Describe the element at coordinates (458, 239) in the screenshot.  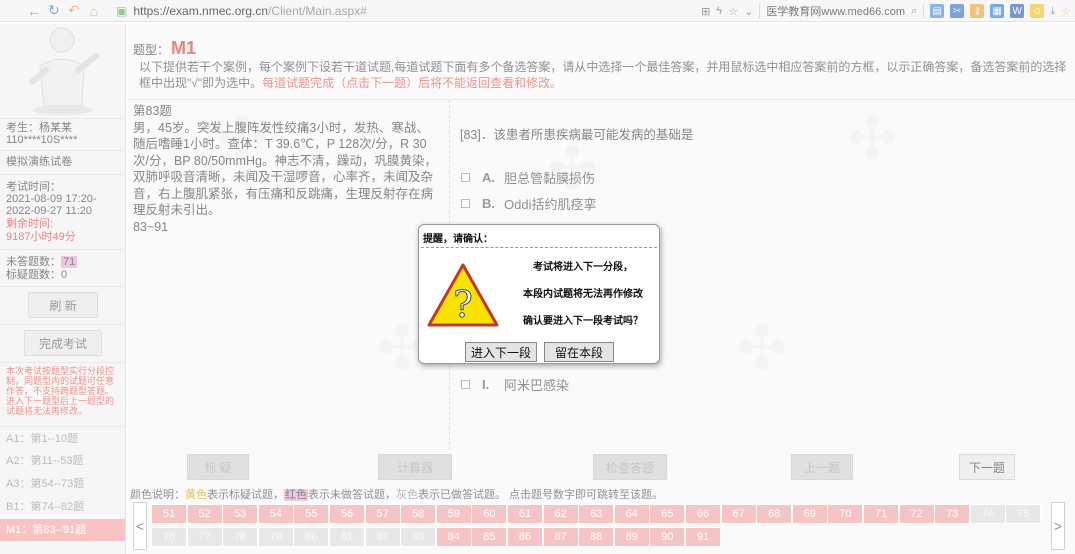
I see `dialog-title: 提醒，请确认：` at that location.